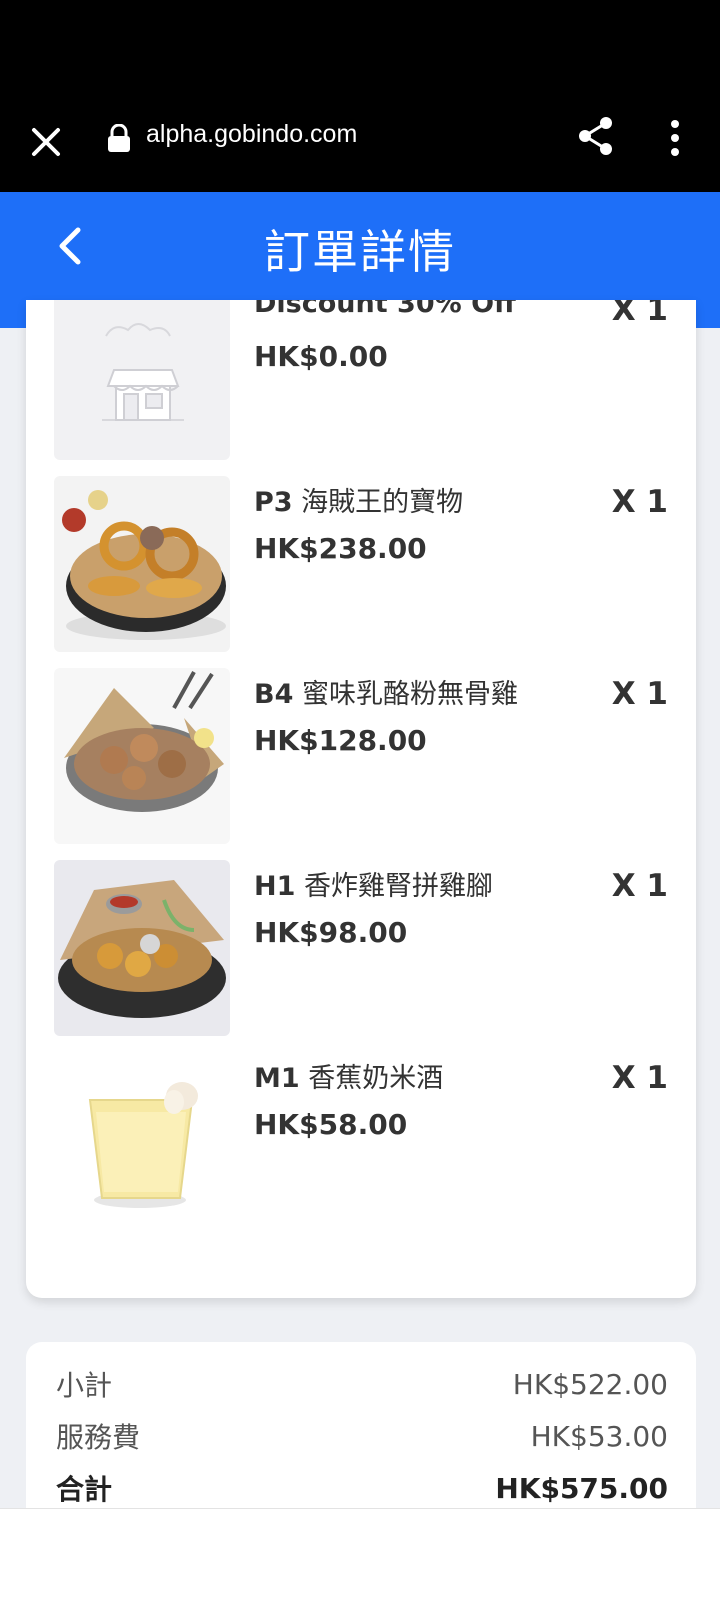  What do you see at coordinates (98, 1437) in the screenshot?
I see `service-fee-label: 服務費` at bounding box center [98, 1437].